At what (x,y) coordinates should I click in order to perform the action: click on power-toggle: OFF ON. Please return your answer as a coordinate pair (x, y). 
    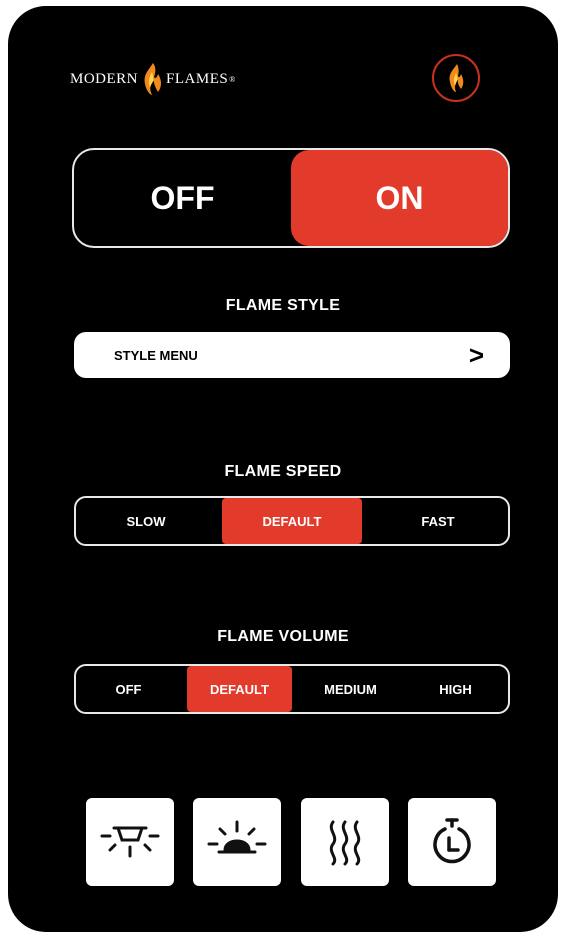
    Looking at the image, I should click on (291, 198).